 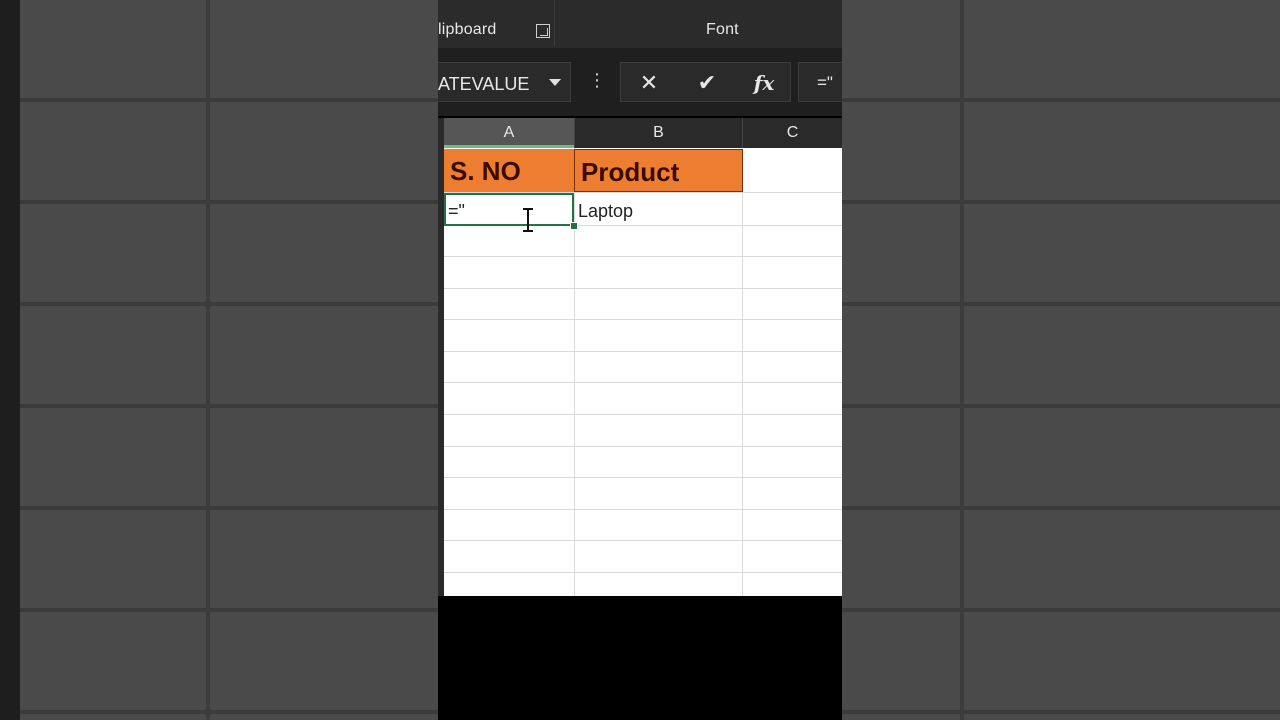 What do you see at coordinates (509, 170) in the screenshot?
I see `cell-a1: S. NO` at bounding box center [509, 170].